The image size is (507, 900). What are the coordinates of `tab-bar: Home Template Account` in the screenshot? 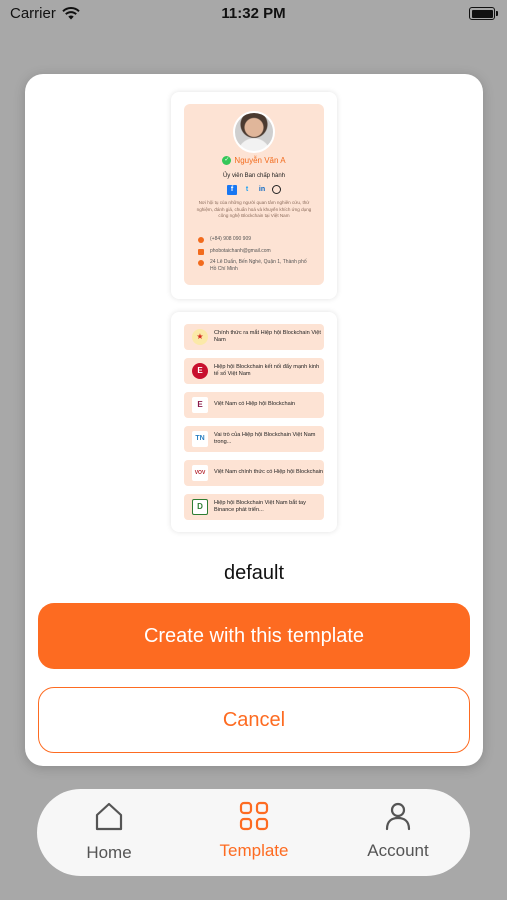 It's located at (253, 832).